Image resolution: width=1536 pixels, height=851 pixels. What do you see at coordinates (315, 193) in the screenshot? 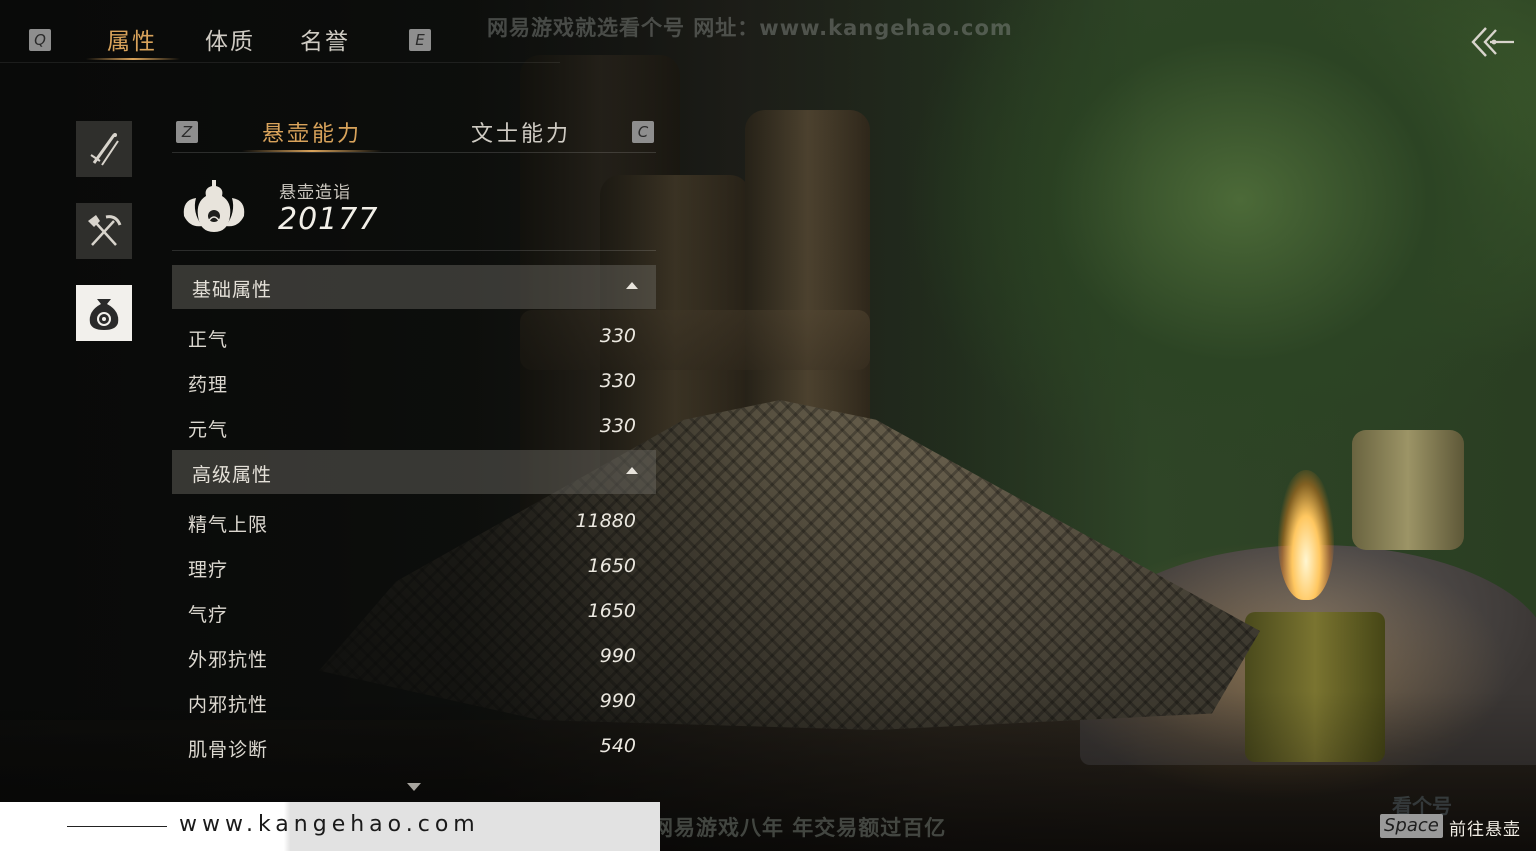
I see `mastery-label: 悬壶造诣` at bounding box center [315, 193].